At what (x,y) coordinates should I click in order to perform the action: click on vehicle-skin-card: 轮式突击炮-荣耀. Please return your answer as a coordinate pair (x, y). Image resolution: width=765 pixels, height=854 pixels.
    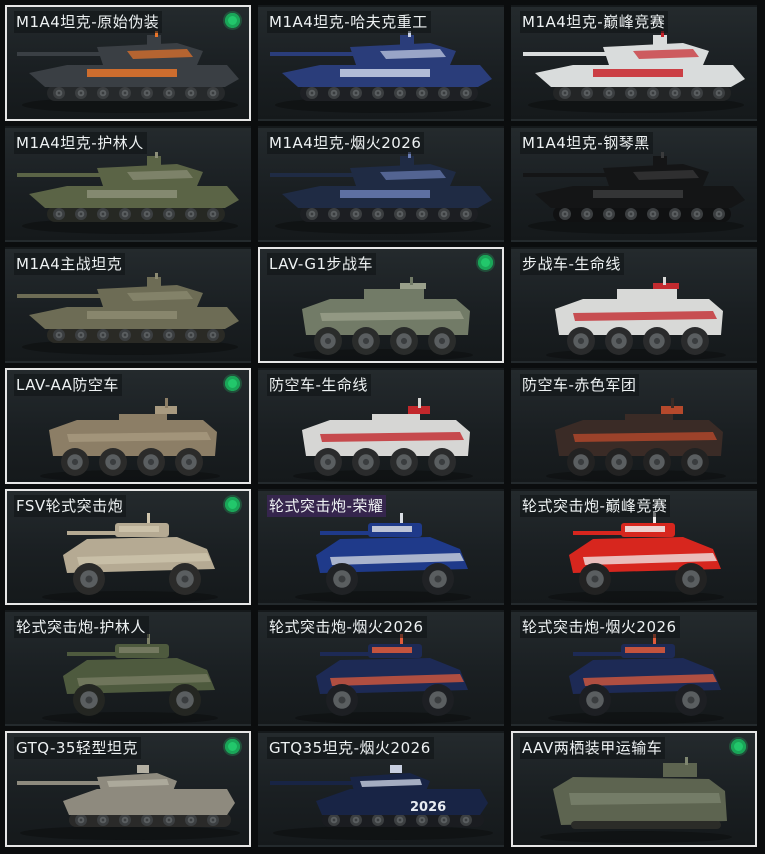
    Looking at the image, I should click on (381, 547).